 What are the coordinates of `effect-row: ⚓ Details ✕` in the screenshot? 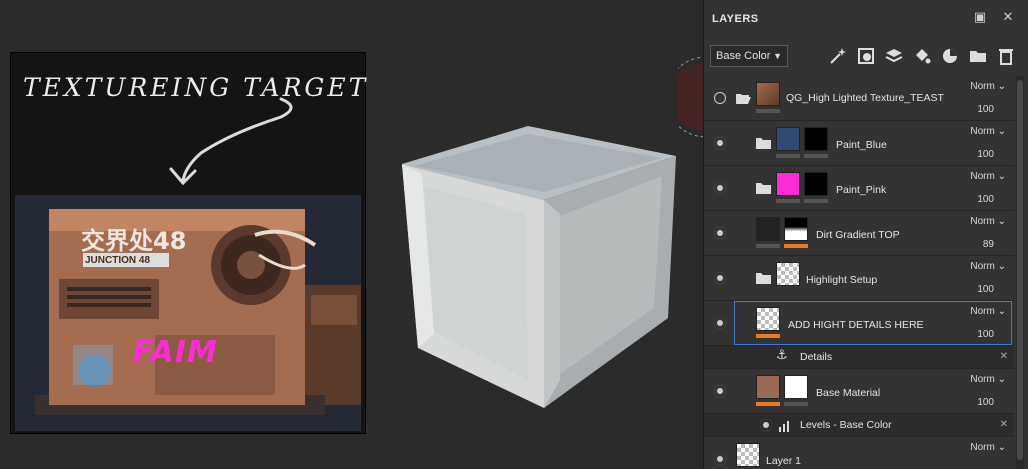 It's located at (859, 357).